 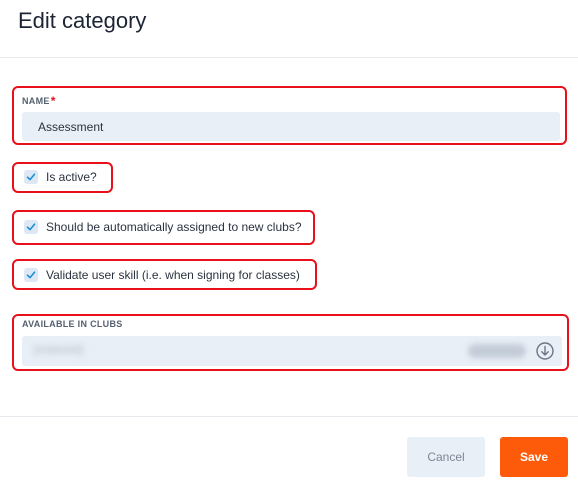 I want to click on header-divider, so click(x=289, y=57).